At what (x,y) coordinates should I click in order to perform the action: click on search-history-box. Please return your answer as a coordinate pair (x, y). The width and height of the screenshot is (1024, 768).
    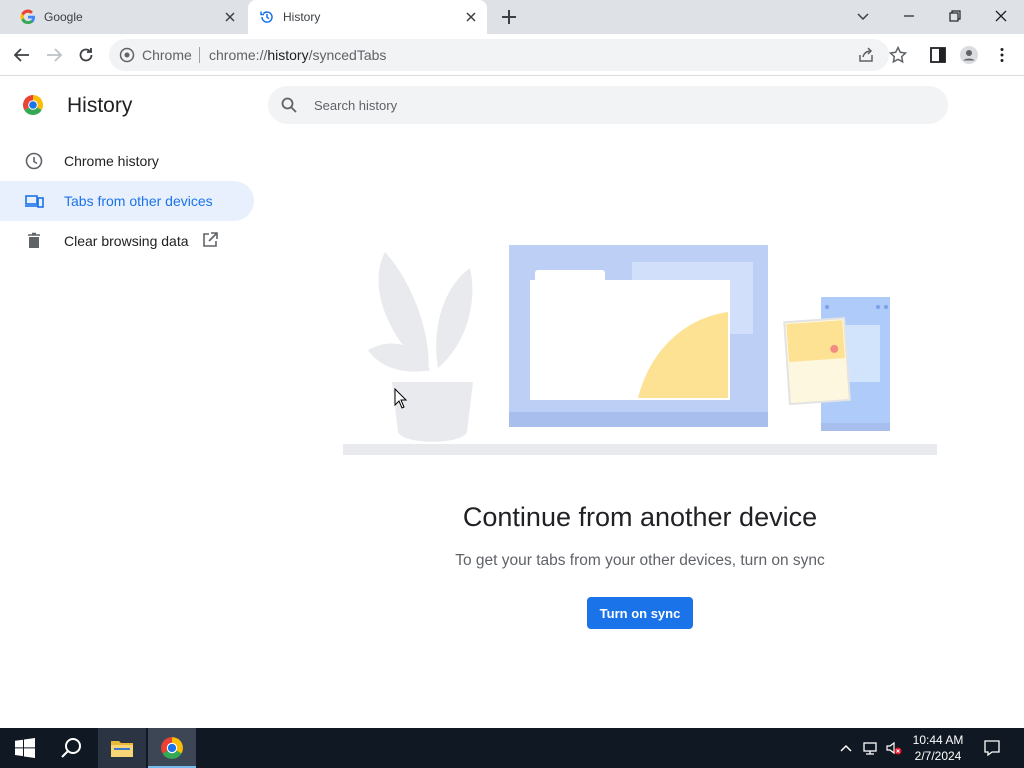
    Looking at the image, I should click on (608, 105).